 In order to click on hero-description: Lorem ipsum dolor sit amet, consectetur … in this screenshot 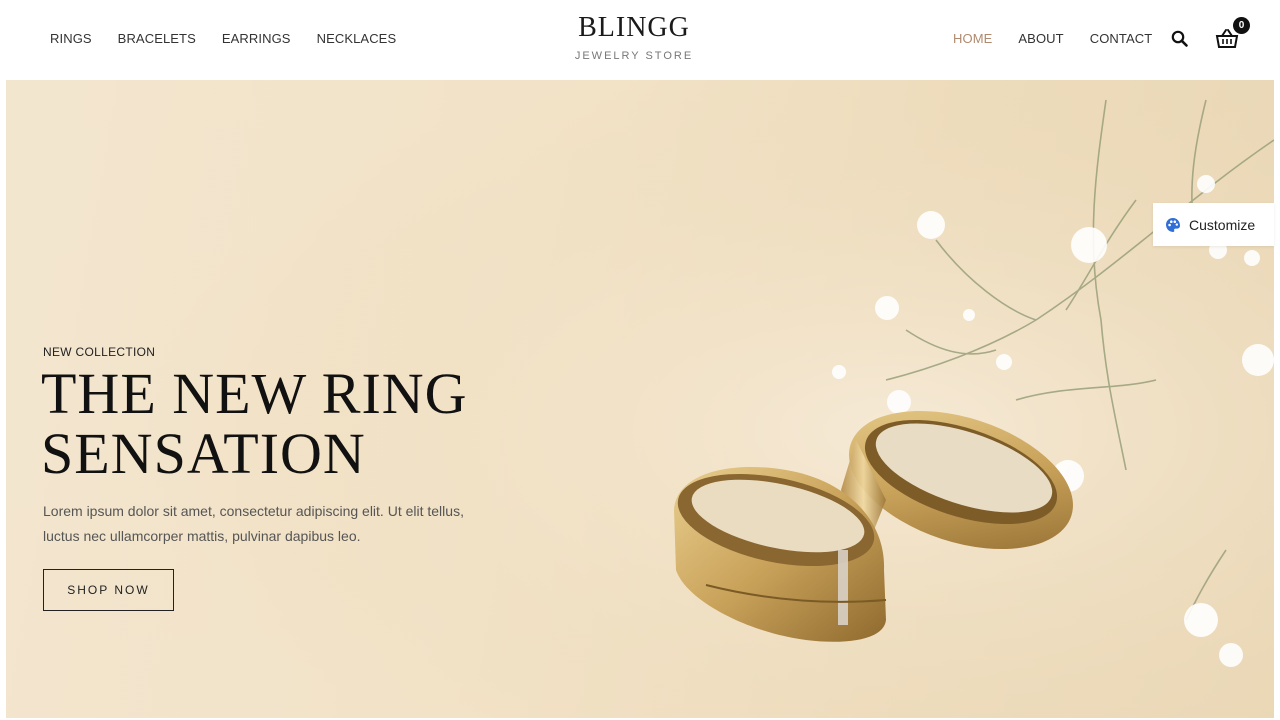, I will do `click(253, 523)`.